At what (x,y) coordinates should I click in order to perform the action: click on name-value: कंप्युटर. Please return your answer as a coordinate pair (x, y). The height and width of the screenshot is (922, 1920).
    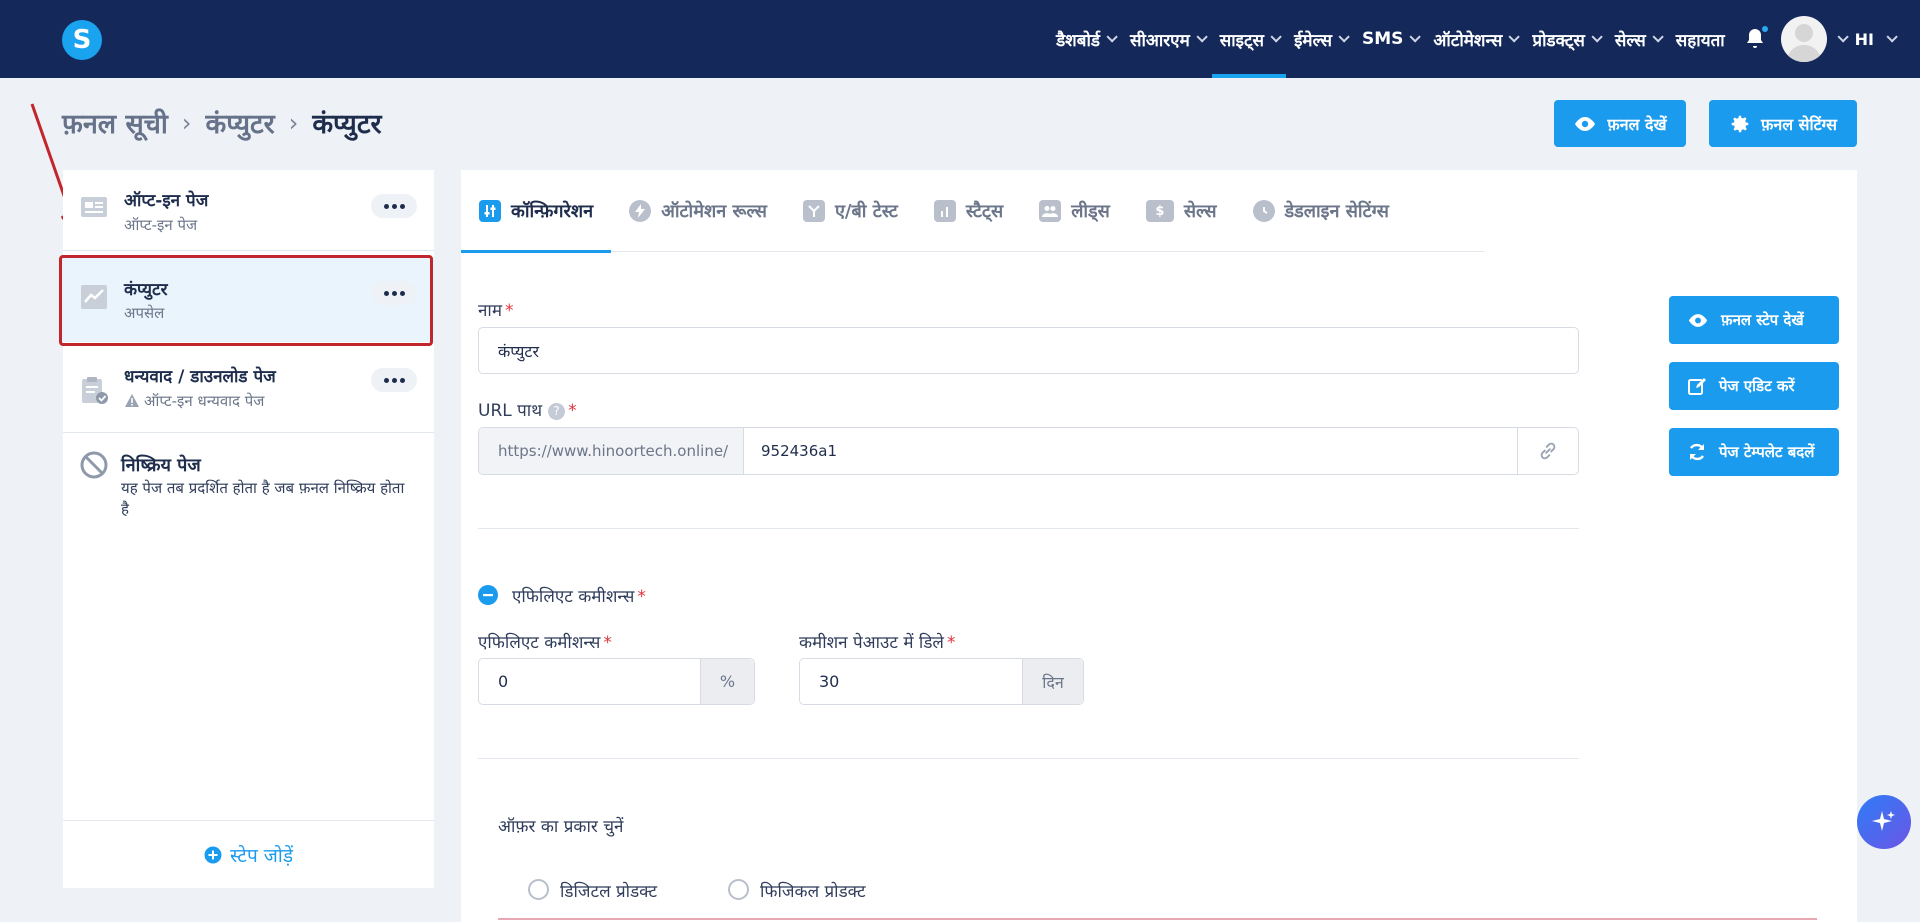
    Looking at the image, I should click on (518, 351).